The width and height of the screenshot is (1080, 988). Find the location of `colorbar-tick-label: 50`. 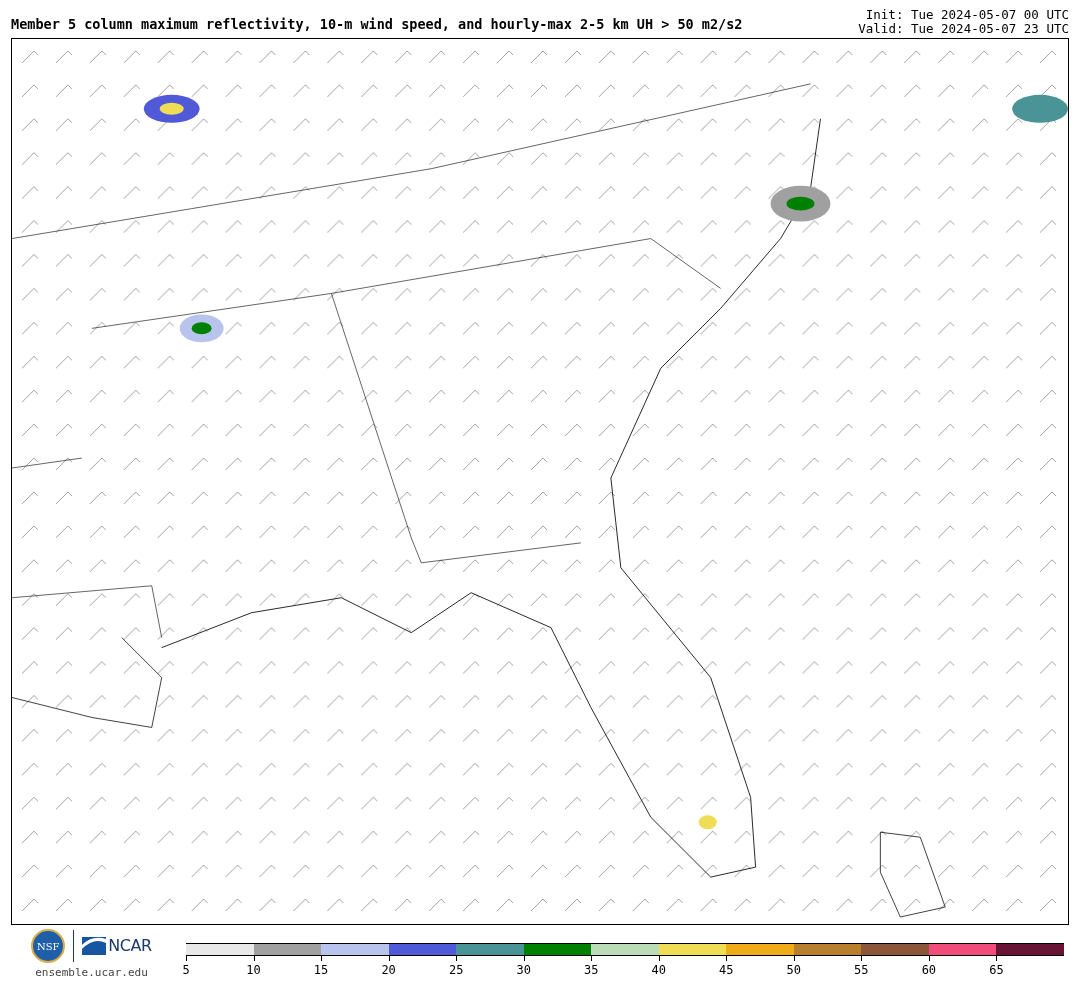

colorbar-tick-label: 50 is located at coordinates (793, 970).